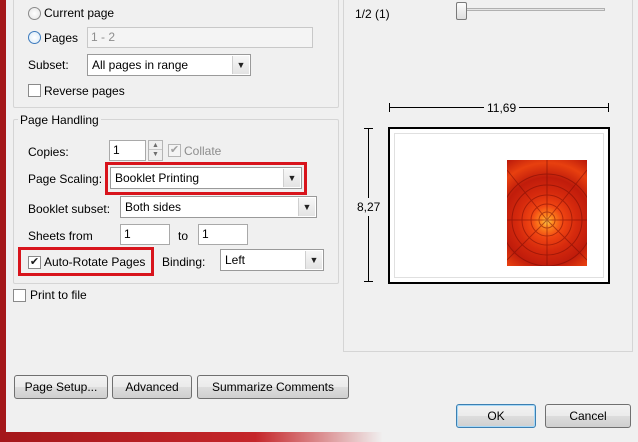 The width and height of the screenshot is (638, 442). I want to click on collate-label: Collate, so click(203, 151).